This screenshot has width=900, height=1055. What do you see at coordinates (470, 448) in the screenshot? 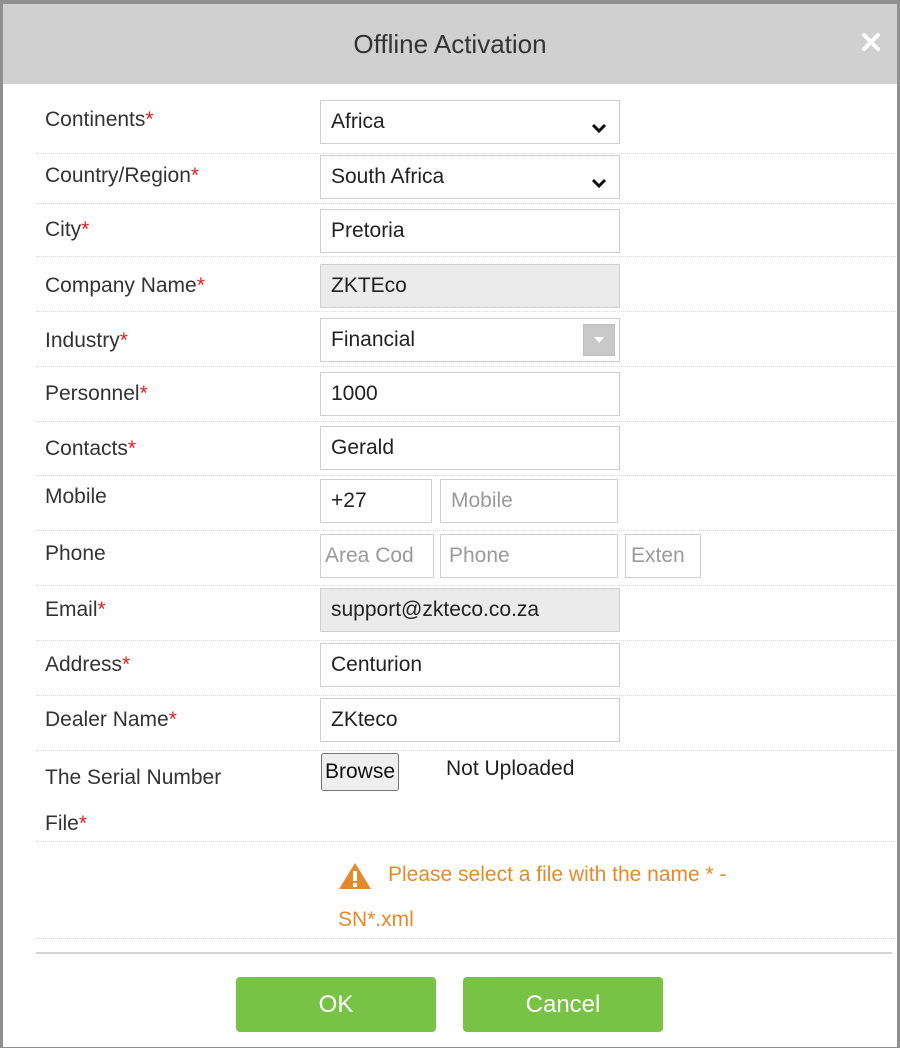
I see `contacts-input: Gerald` at bounding box center [470, 448].